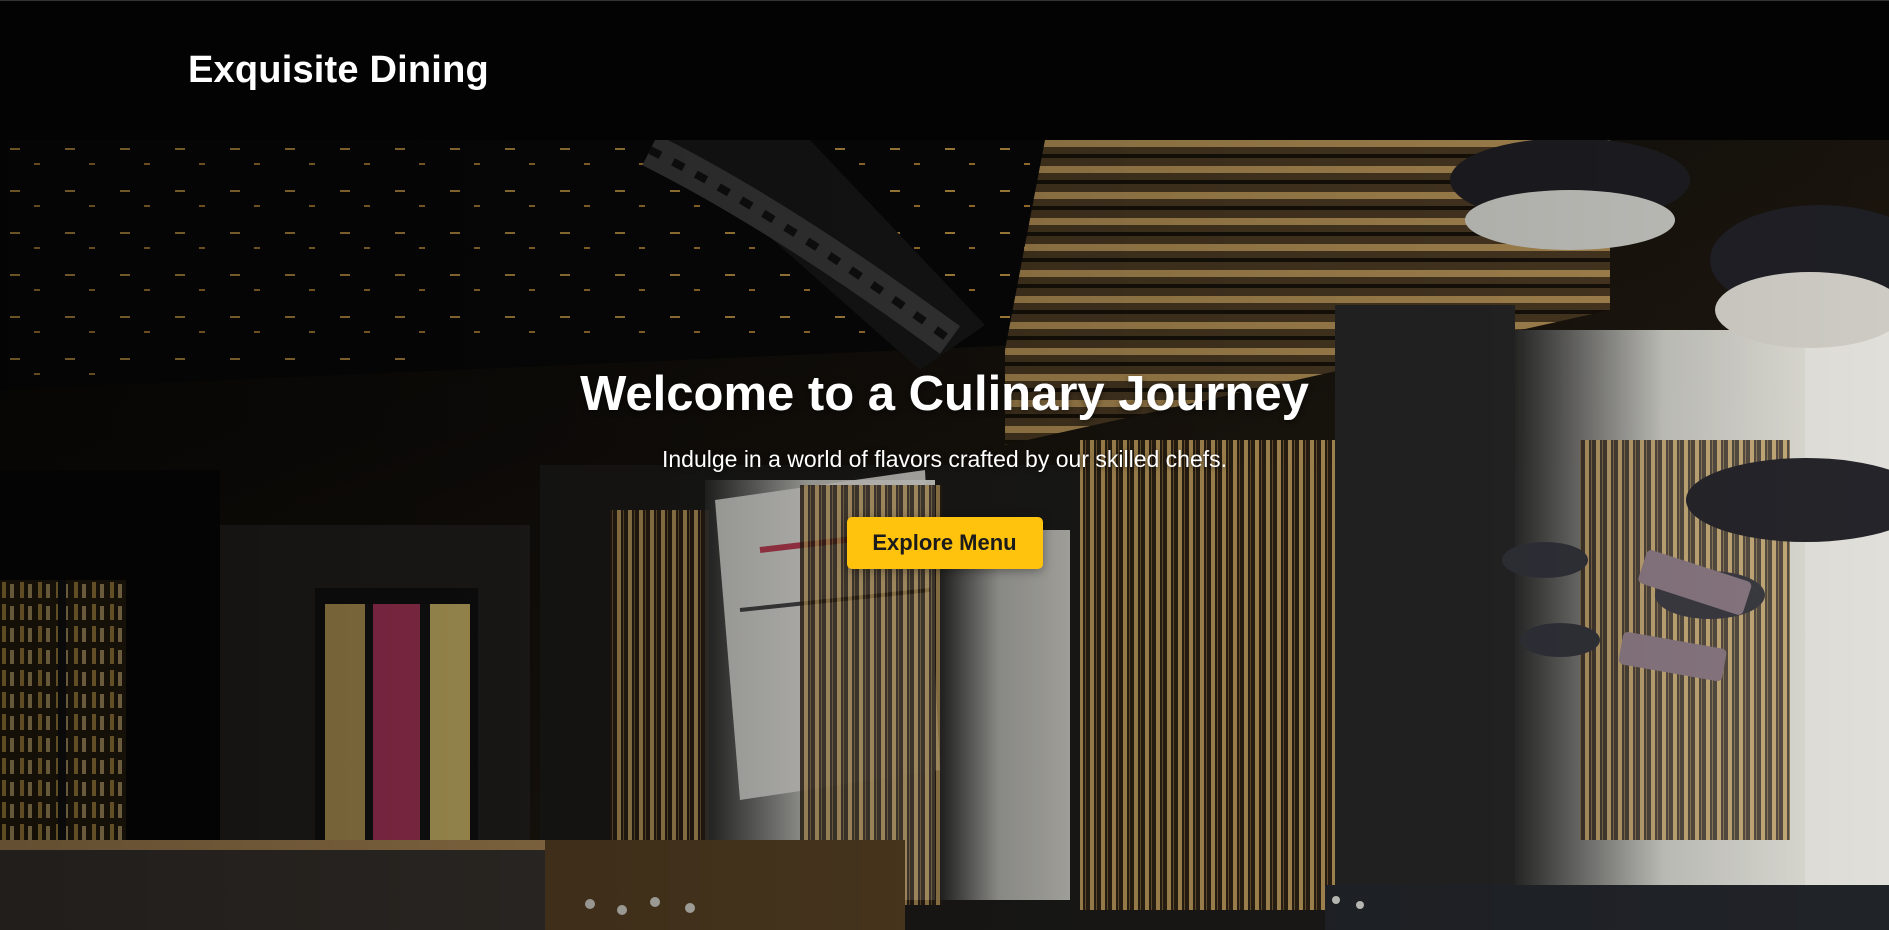 Image resolution: width=1889 pixels, height=930 pixels. What do you see at coordinates (944, 543) in the screenshot?
I see `explore-menu-button: Explore Menu` at bounding box center [944, 543].